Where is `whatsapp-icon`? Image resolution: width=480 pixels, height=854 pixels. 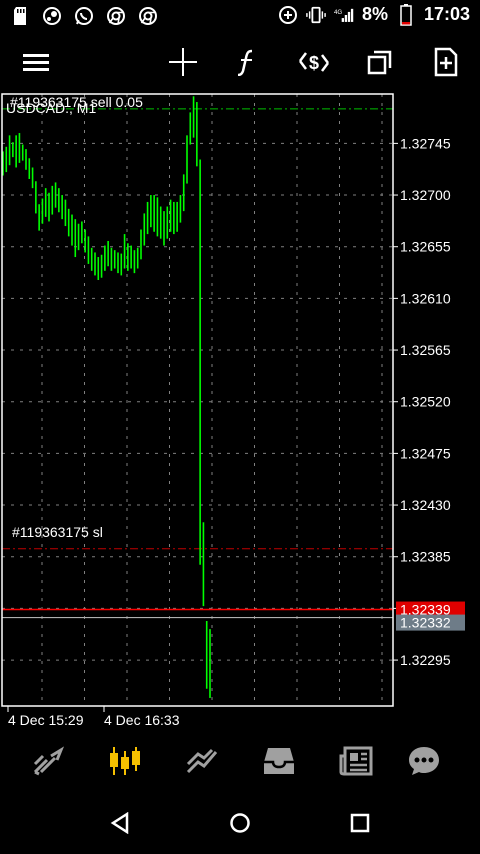
whatsapp-icon is located at coordinates (84, 16).